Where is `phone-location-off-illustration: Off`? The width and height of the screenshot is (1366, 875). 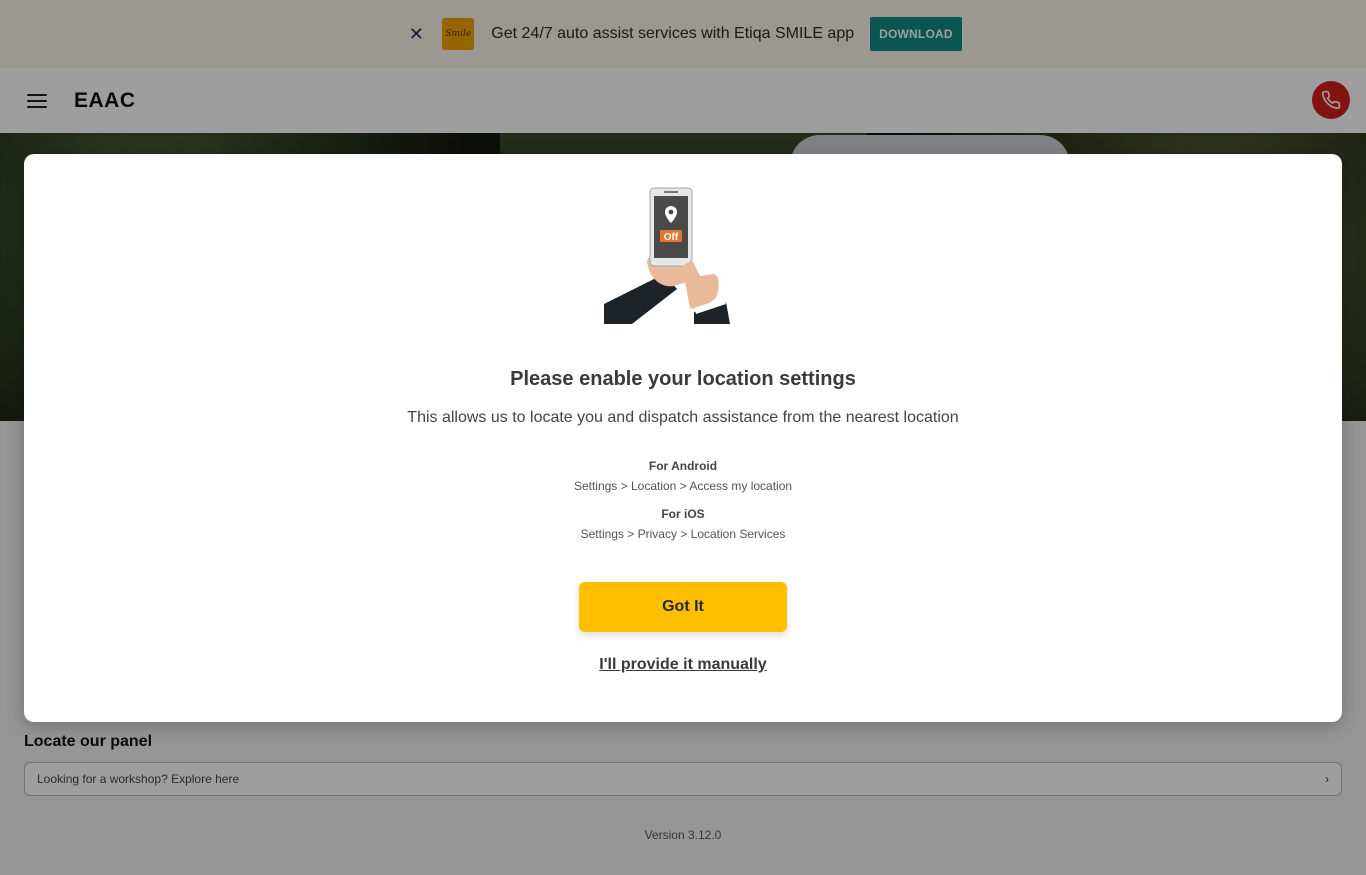
phone-location-off-illustration: Off is located at coordinates (667, 255).